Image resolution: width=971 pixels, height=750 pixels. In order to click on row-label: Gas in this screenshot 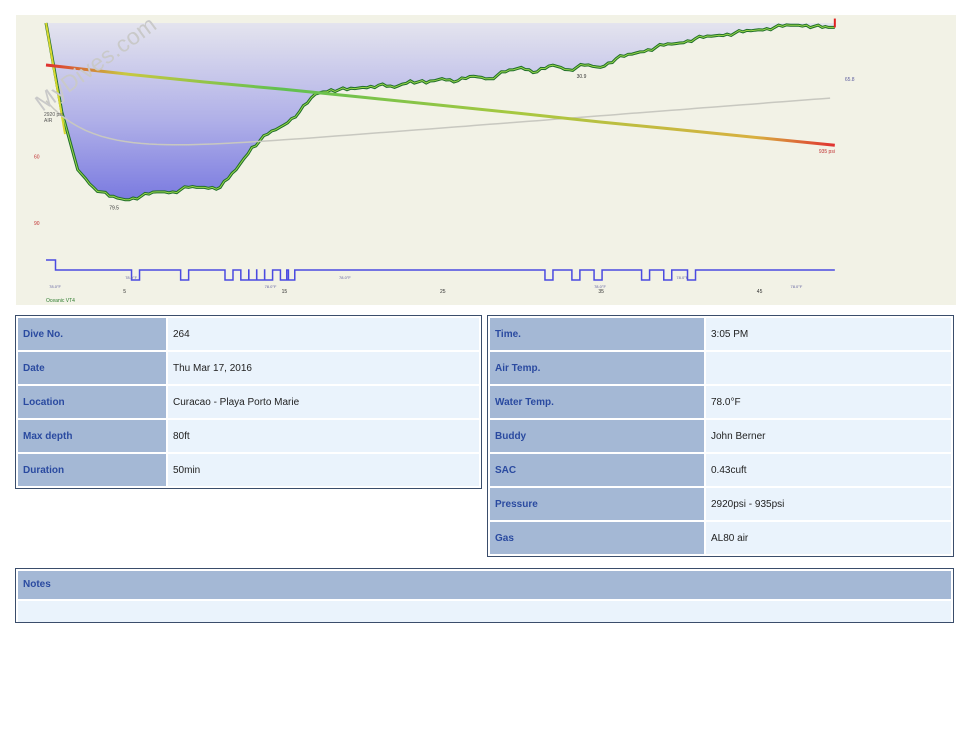, I will do `click(597, 538)`.